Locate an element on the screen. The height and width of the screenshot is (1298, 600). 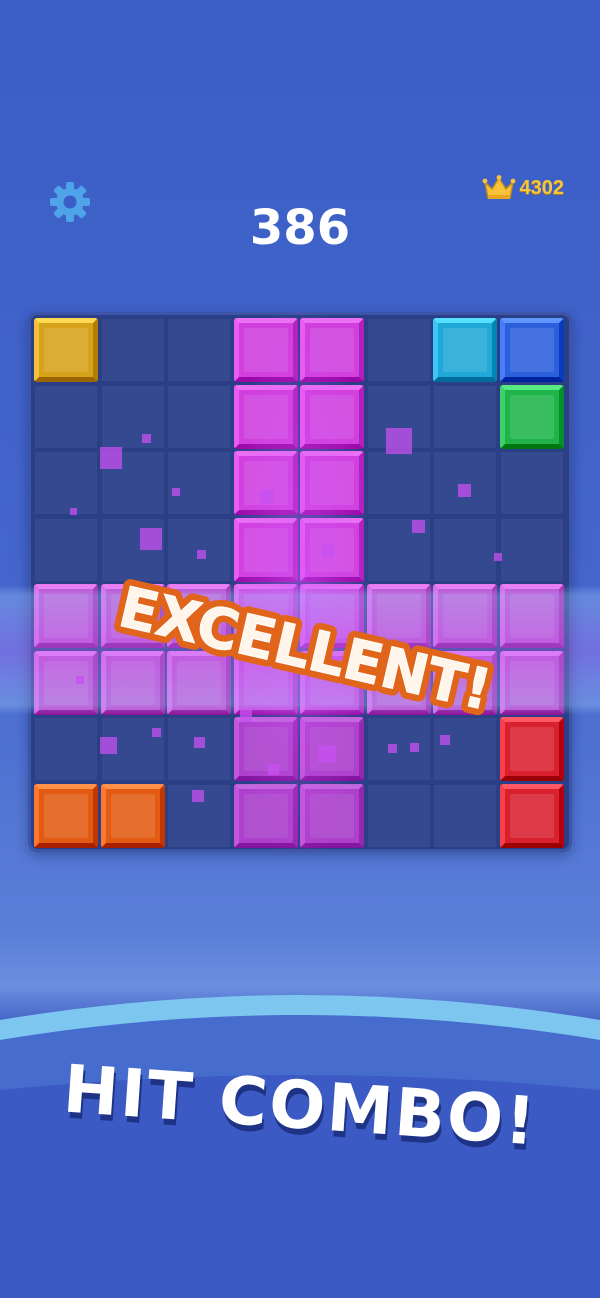
best-score-value: 4302 is located at coordinates (542, 187).